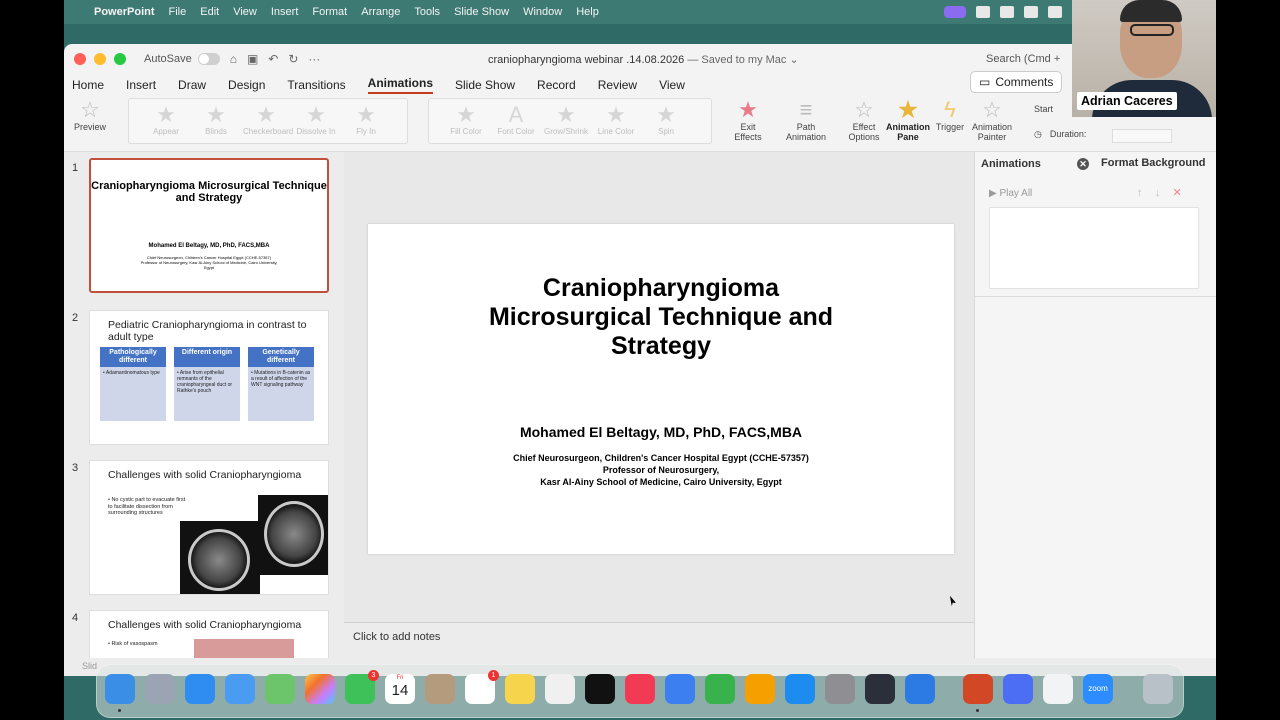 This screenshot has height=720, width=1280. I want to click on finder-icon, so click(120, 693).